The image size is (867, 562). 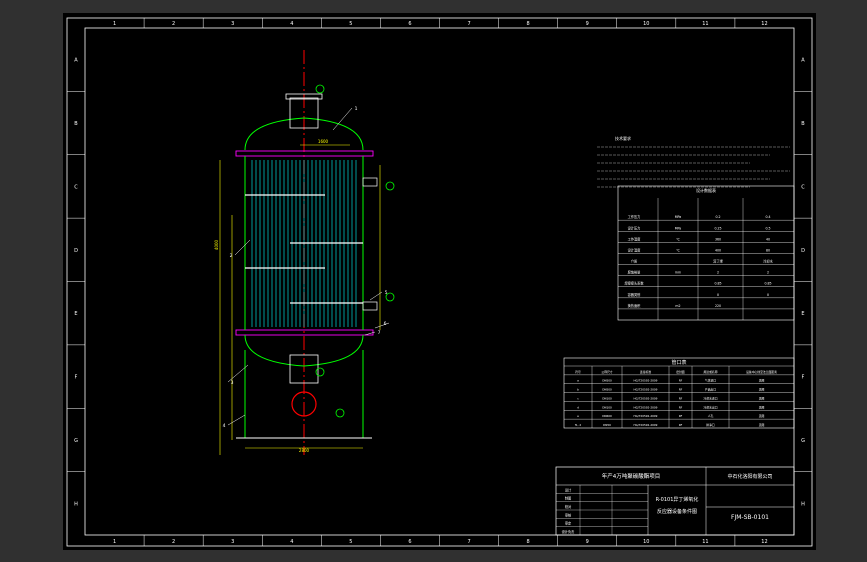 I want to click on nozzle-cell: 排净口, so click(x=710, y=425).